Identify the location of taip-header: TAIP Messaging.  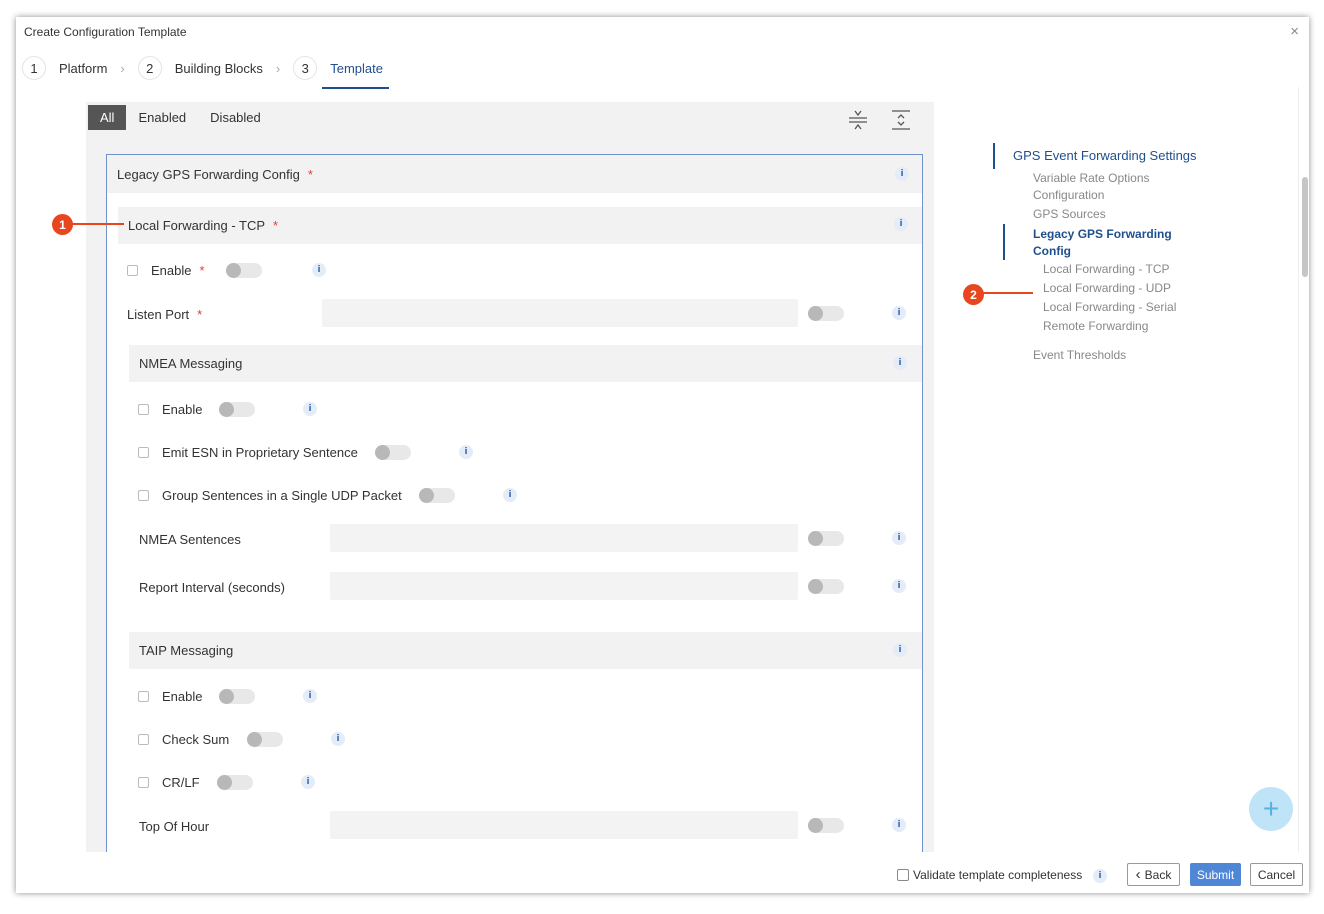
(525, 650).